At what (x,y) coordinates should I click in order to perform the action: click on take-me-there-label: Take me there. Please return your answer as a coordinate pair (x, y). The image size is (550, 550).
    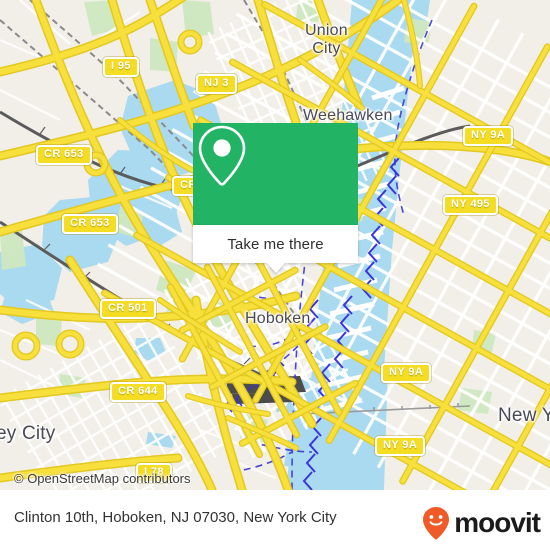
    Looking at the image, I should click on (275, 244).